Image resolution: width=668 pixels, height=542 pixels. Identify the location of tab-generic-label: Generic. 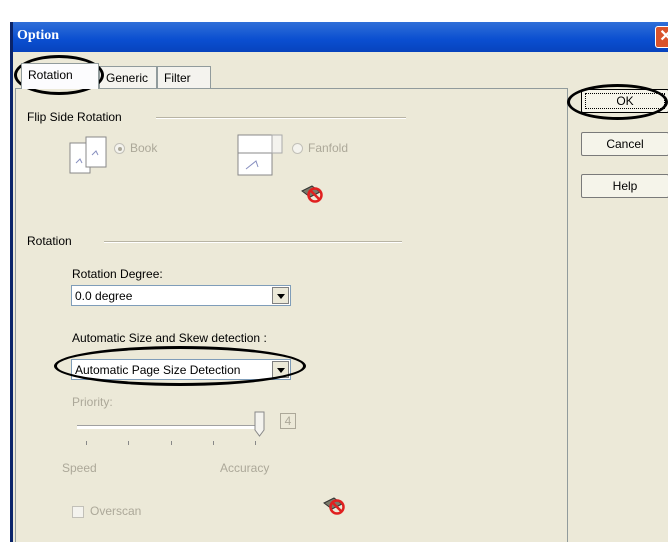
(127, 78).